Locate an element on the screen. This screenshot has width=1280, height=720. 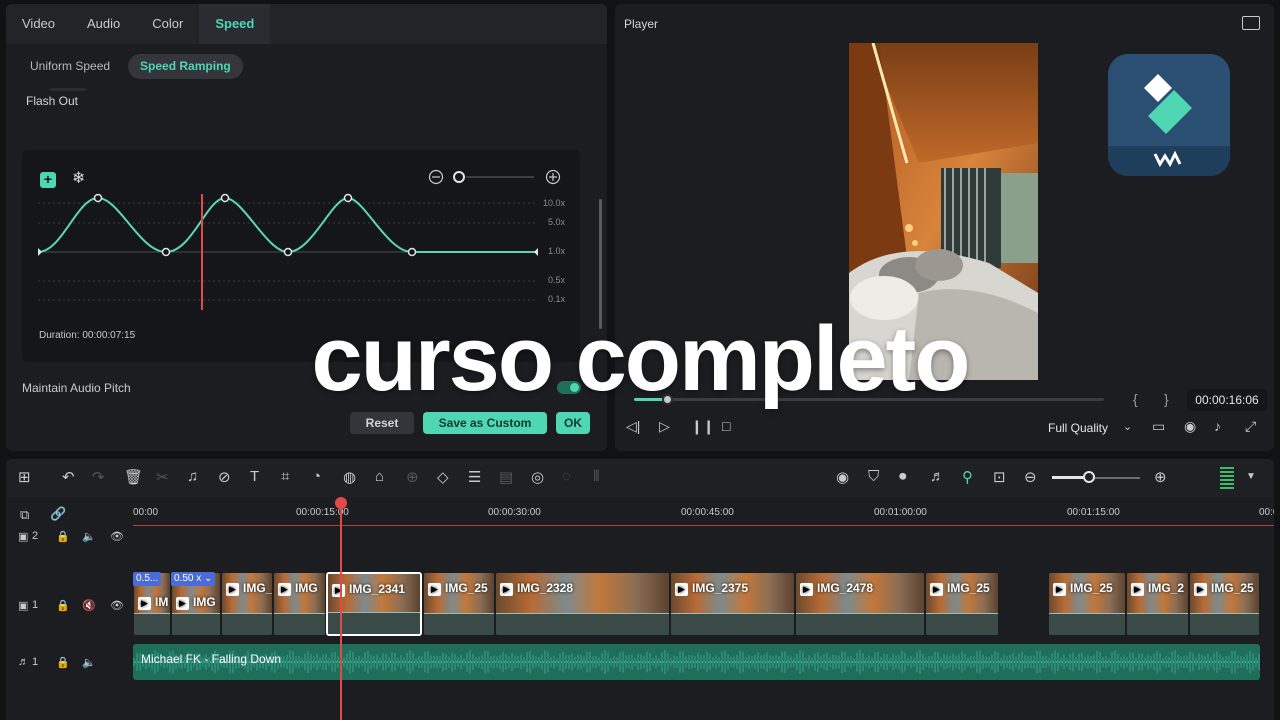
chevron-down-icon: ⌄ is located at coordinates (1127, 426).